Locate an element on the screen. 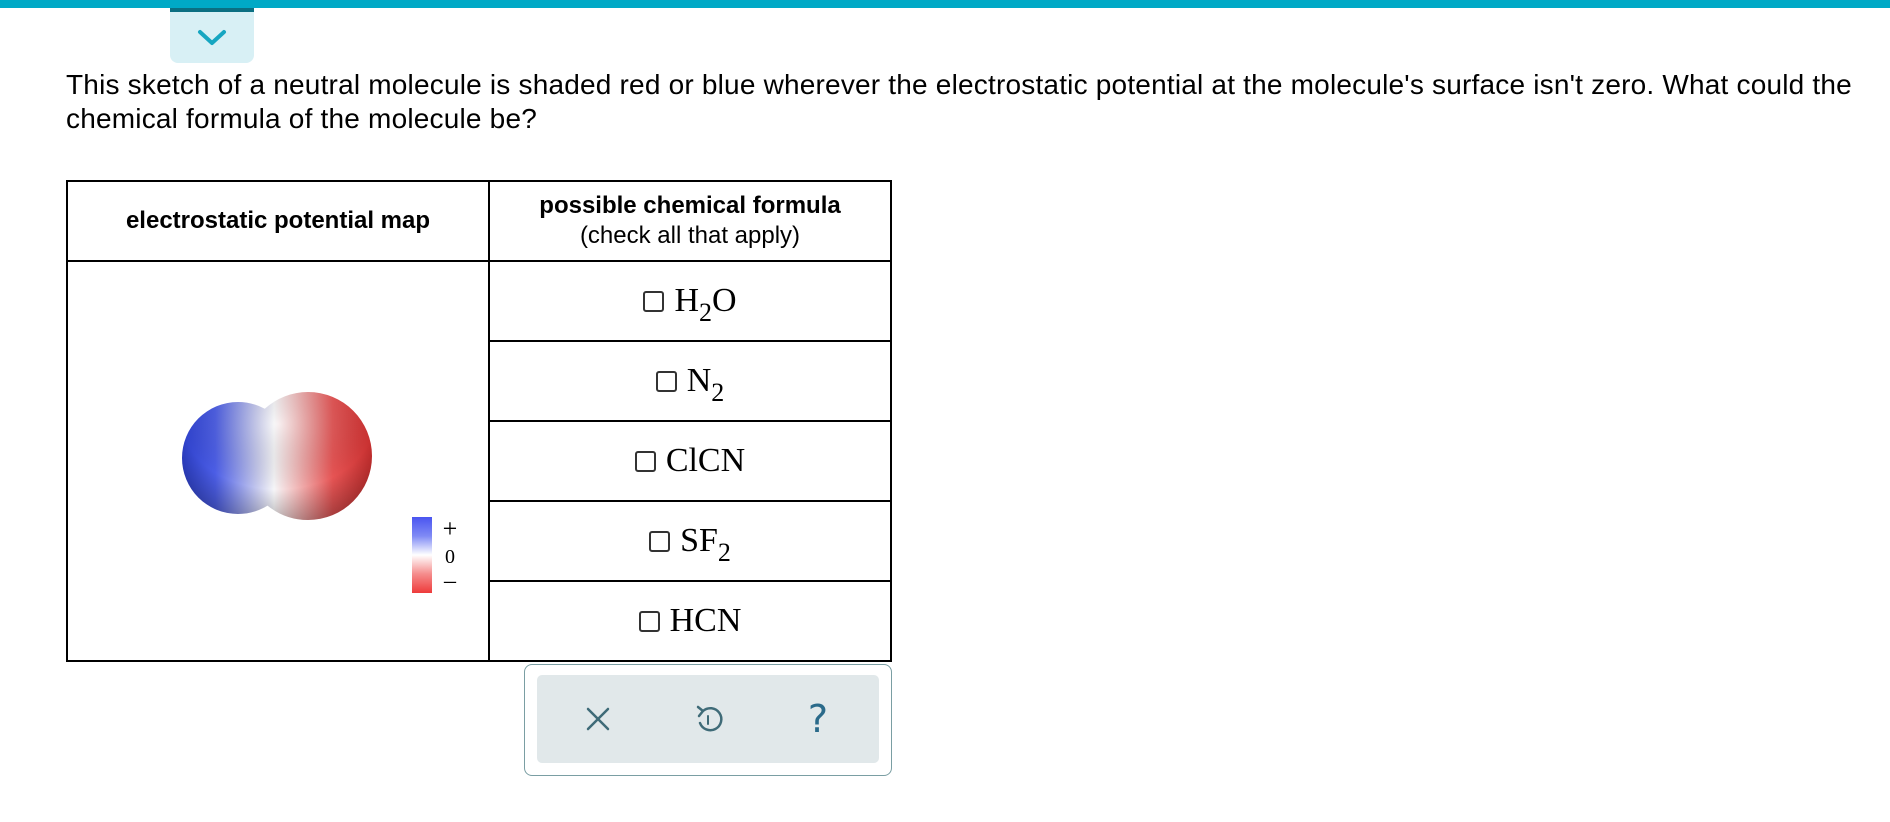  formula-cell: N2 is located at coordinates (690, 381).